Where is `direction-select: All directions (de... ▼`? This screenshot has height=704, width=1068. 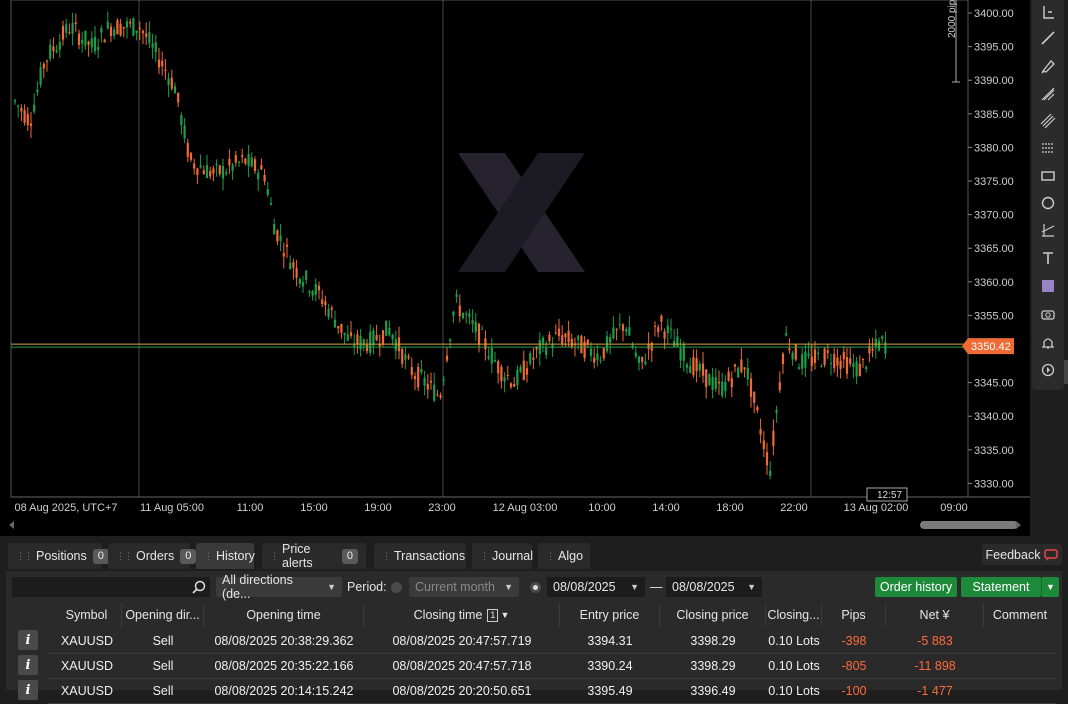
direction-select: All directions (de... ▼ is located at coordinates (279, 587).